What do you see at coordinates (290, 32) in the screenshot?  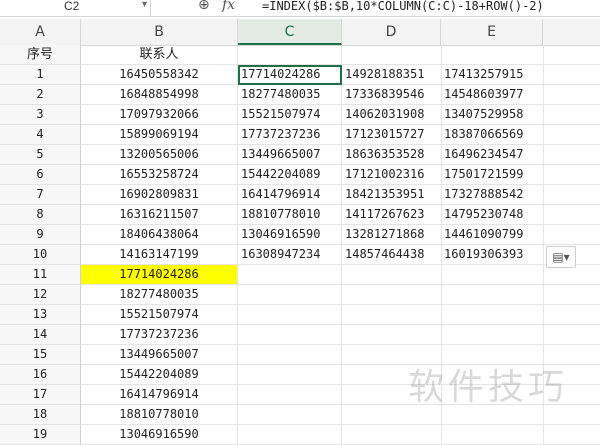 I see `column-header-c: C` at bounding box center [290, 32].